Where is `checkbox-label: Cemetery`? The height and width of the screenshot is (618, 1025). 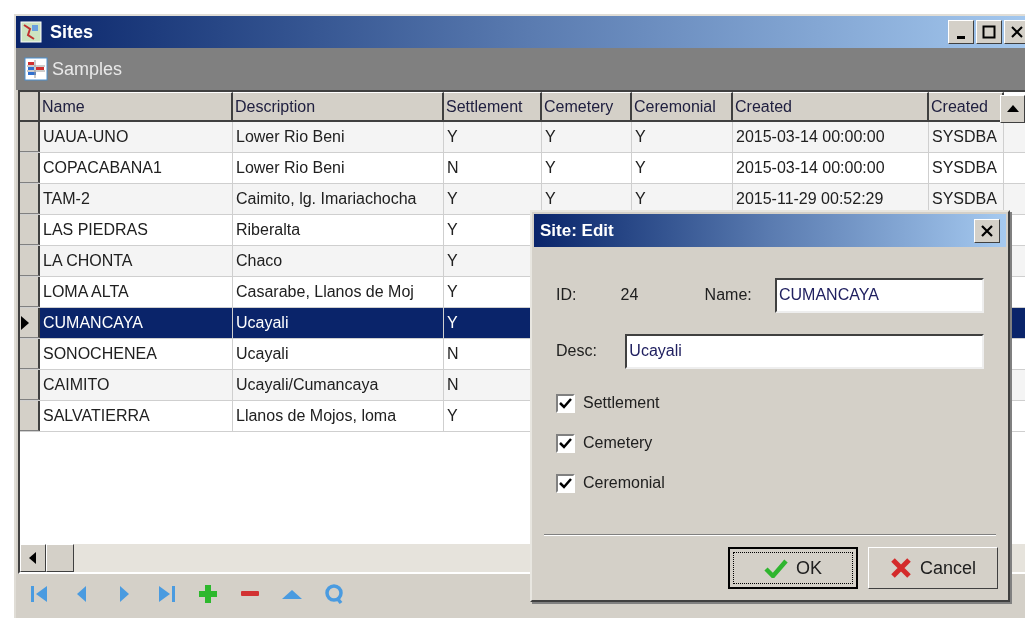
checkbox-label: Cemetery is located at coordinates (618, 443).